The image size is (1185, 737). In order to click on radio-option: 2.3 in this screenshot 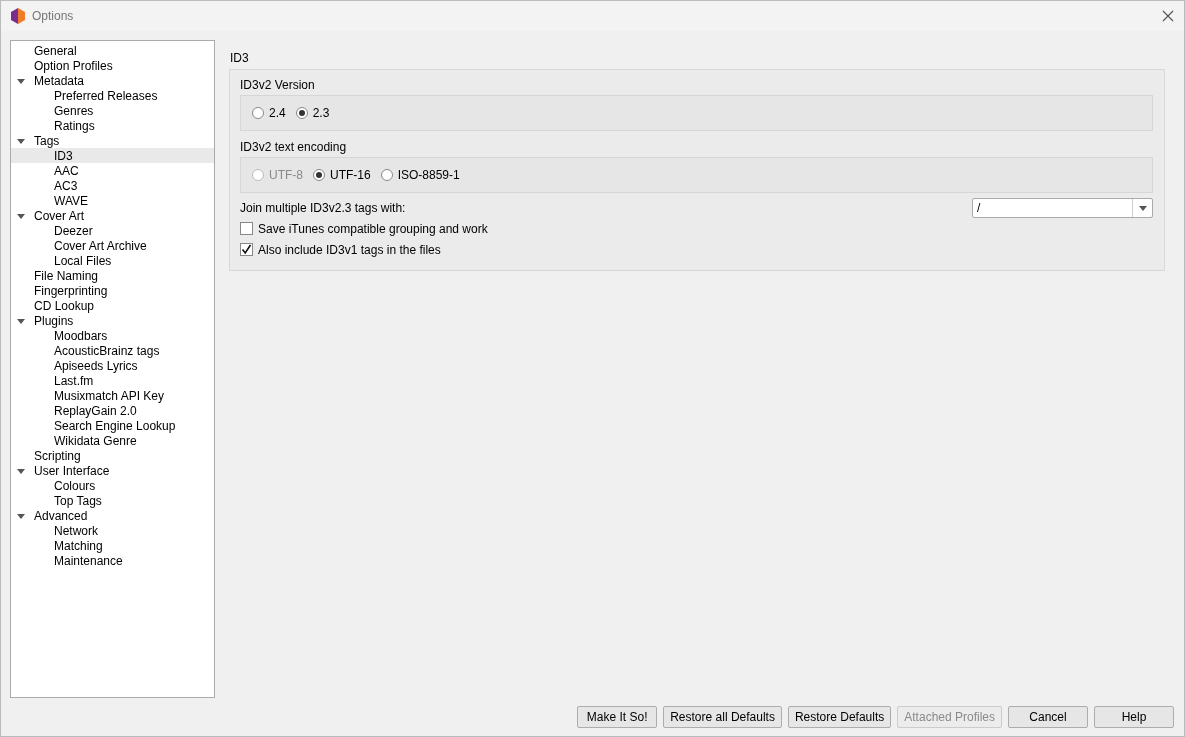, I will do `click(312, 113)`.